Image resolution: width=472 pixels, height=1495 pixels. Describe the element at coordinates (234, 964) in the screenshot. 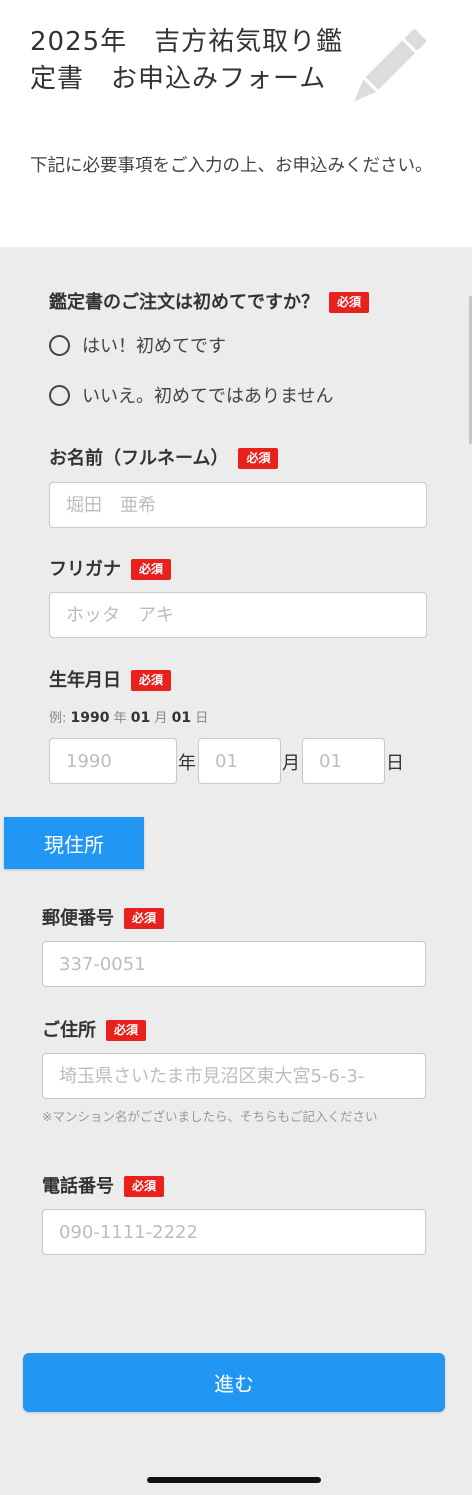

I see `postal-code-input` at that location.